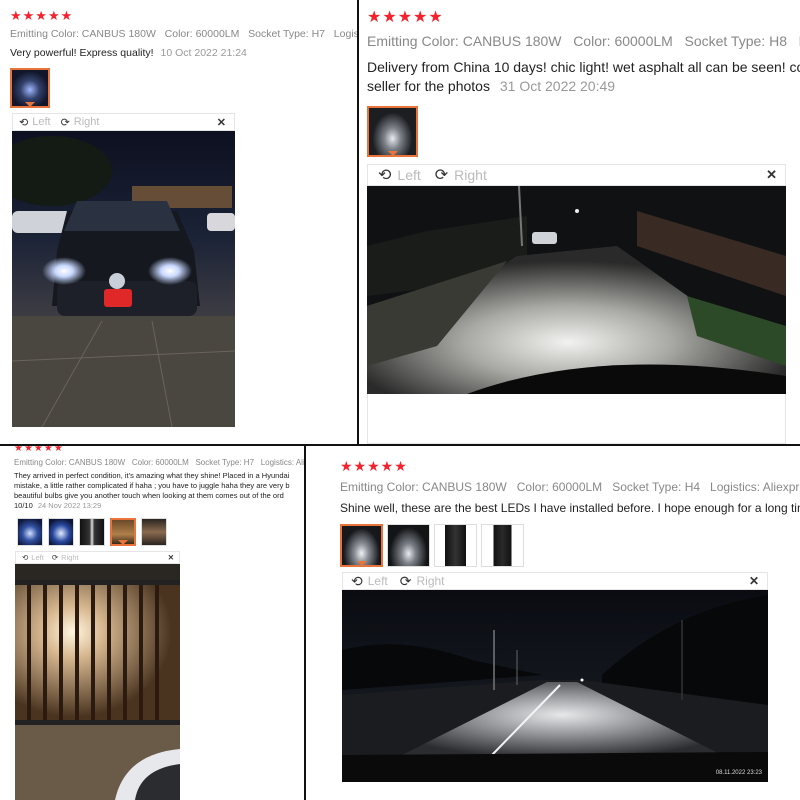  What do you see at coordinates (739, 773) in the screenshot?
I see `photo-timestamp: 08.11.2022 23:23` at bounding box center [739, 773].